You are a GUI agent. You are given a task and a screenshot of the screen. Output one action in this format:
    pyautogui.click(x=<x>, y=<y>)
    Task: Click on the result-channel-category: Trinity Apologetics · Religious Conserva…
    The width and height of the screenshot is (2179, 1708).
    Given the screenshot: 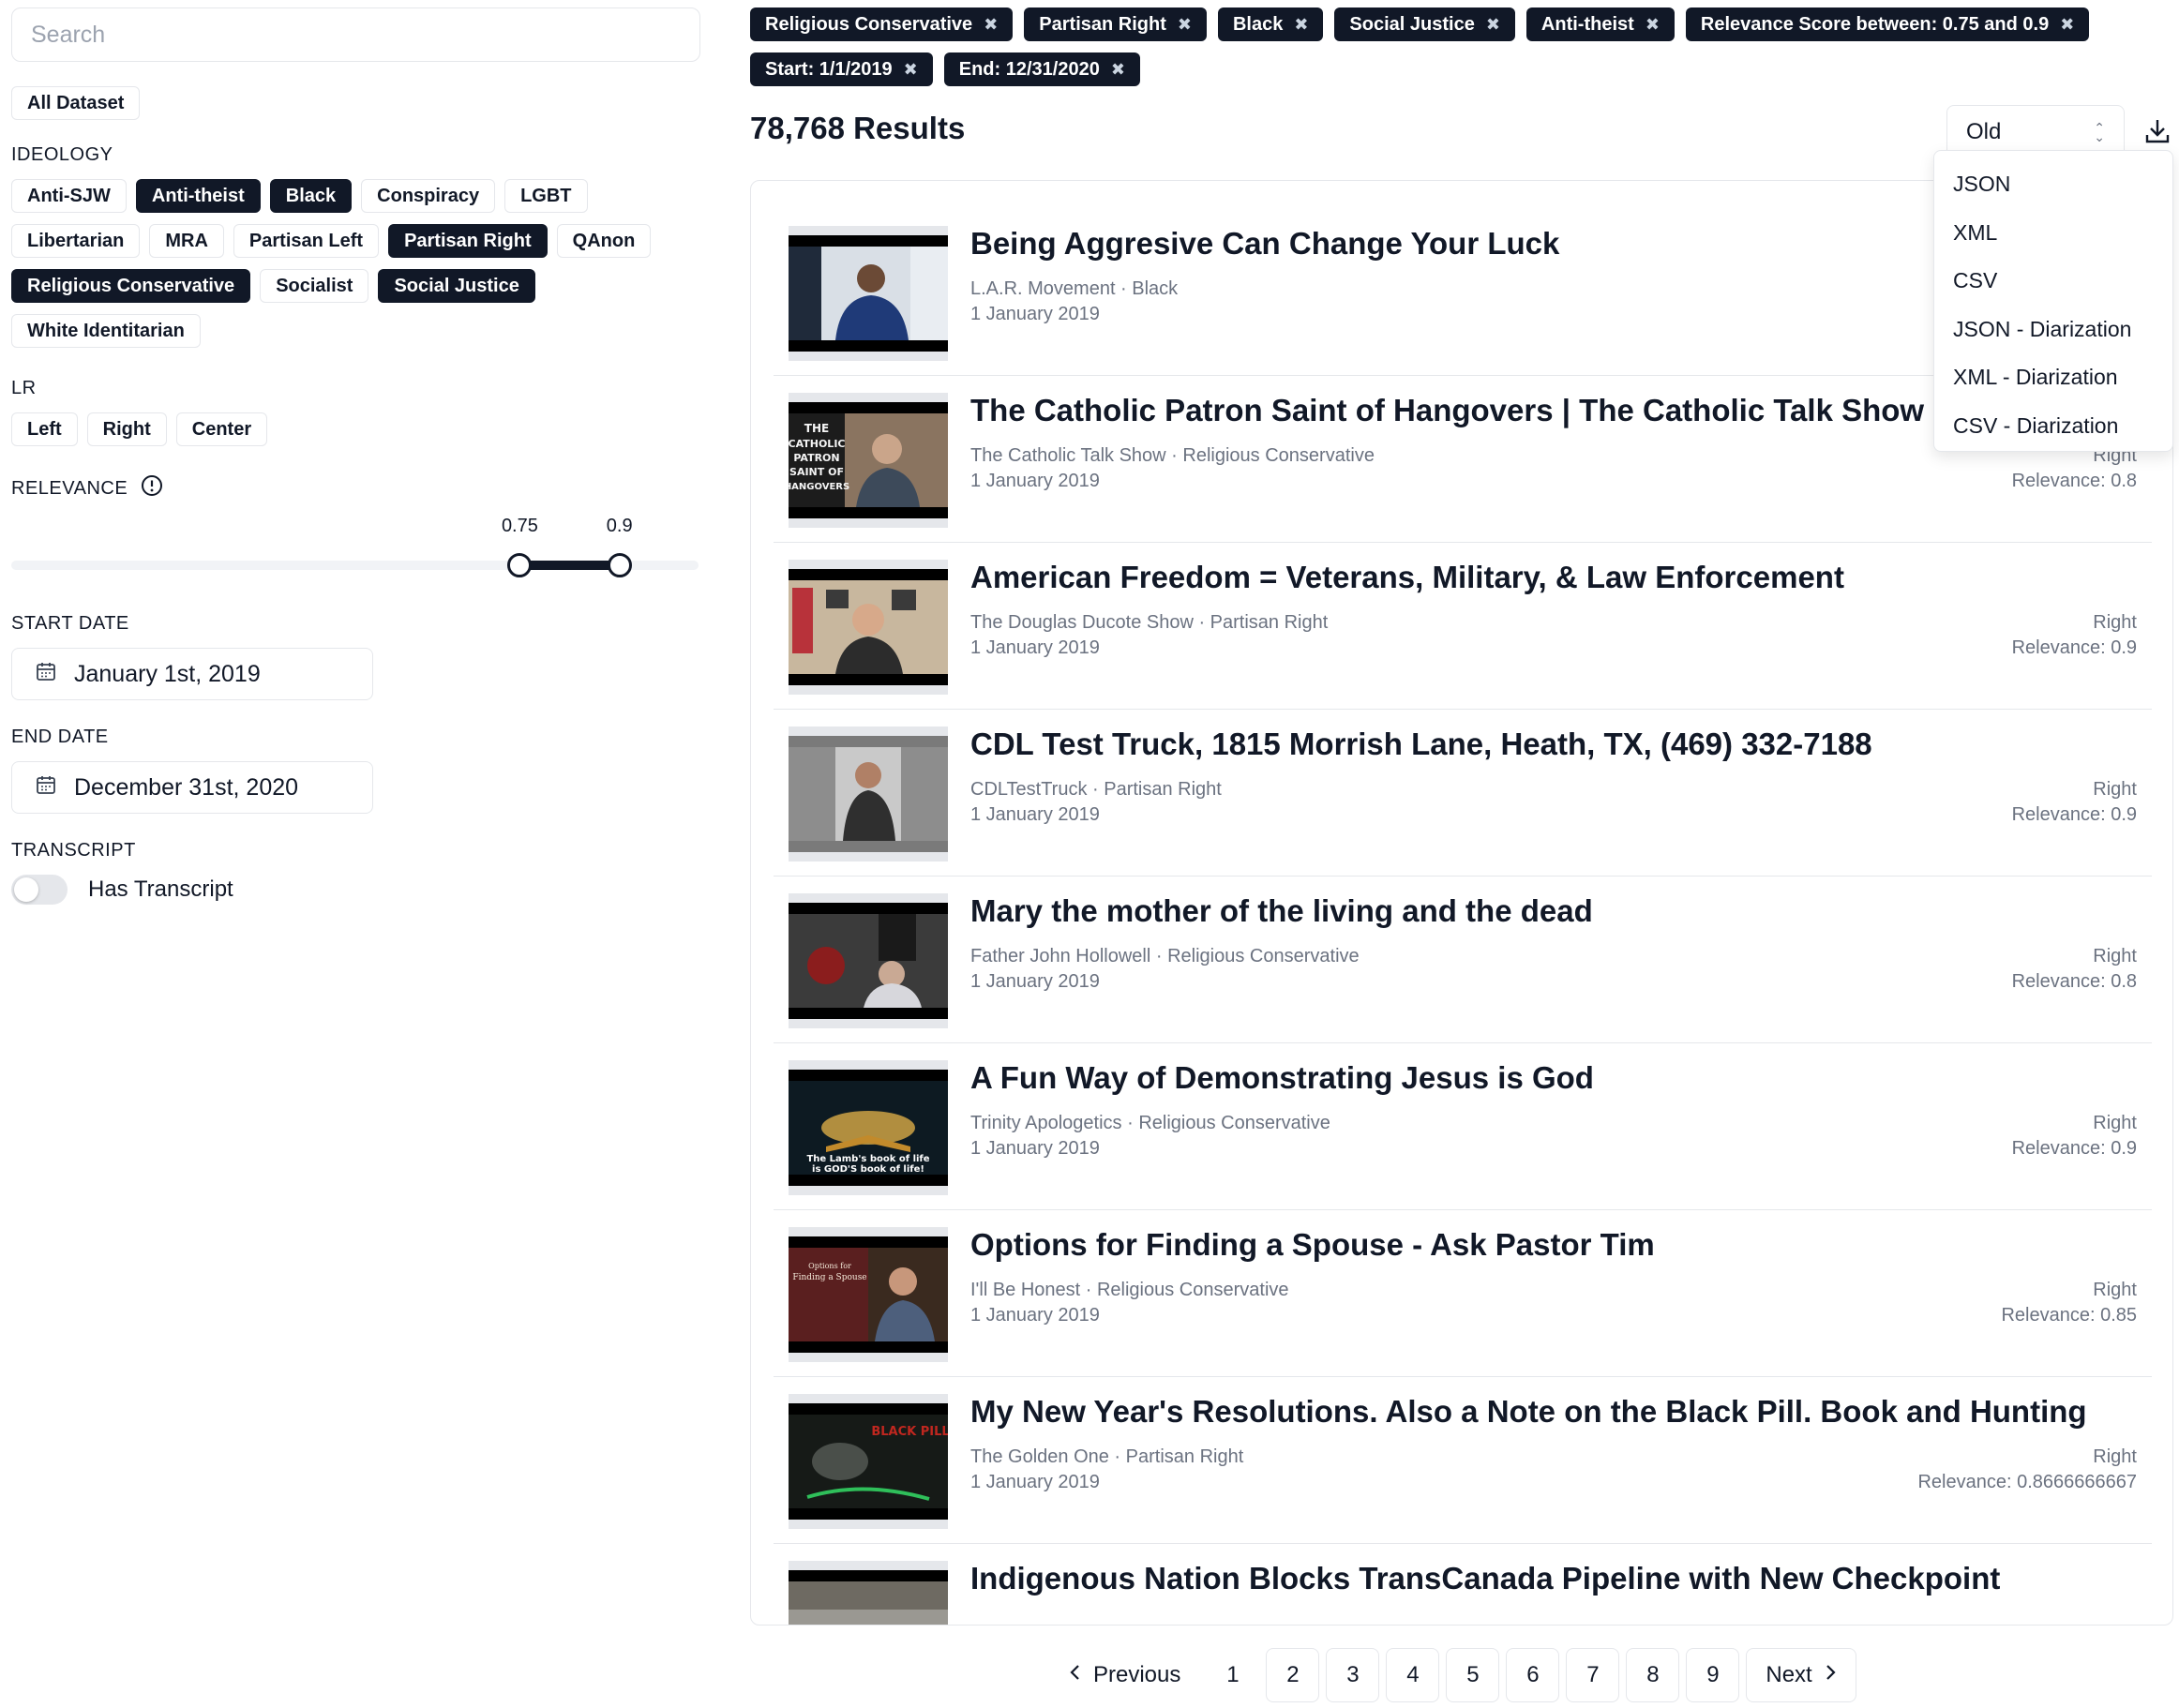 What is the action you would take?
    pyautogui.click(x=1150, y=1123)
    